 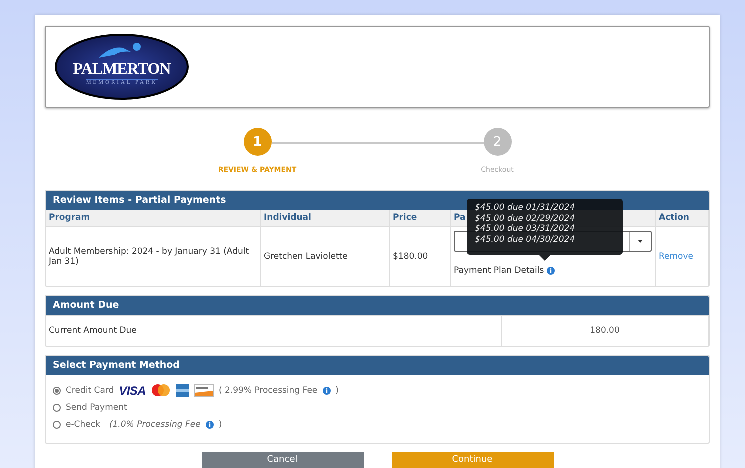 I want to click on table-cell: Current Amount Due, so click(x=274, y=331).